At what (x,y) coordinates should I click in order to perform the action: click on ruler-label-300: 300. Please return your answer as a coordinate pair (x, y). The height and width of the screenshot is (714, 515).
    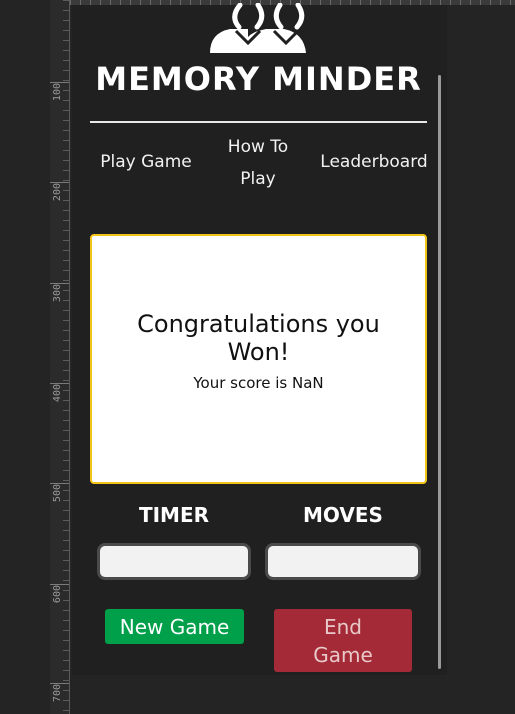
    Looking at the image, I should click on (57, 293).